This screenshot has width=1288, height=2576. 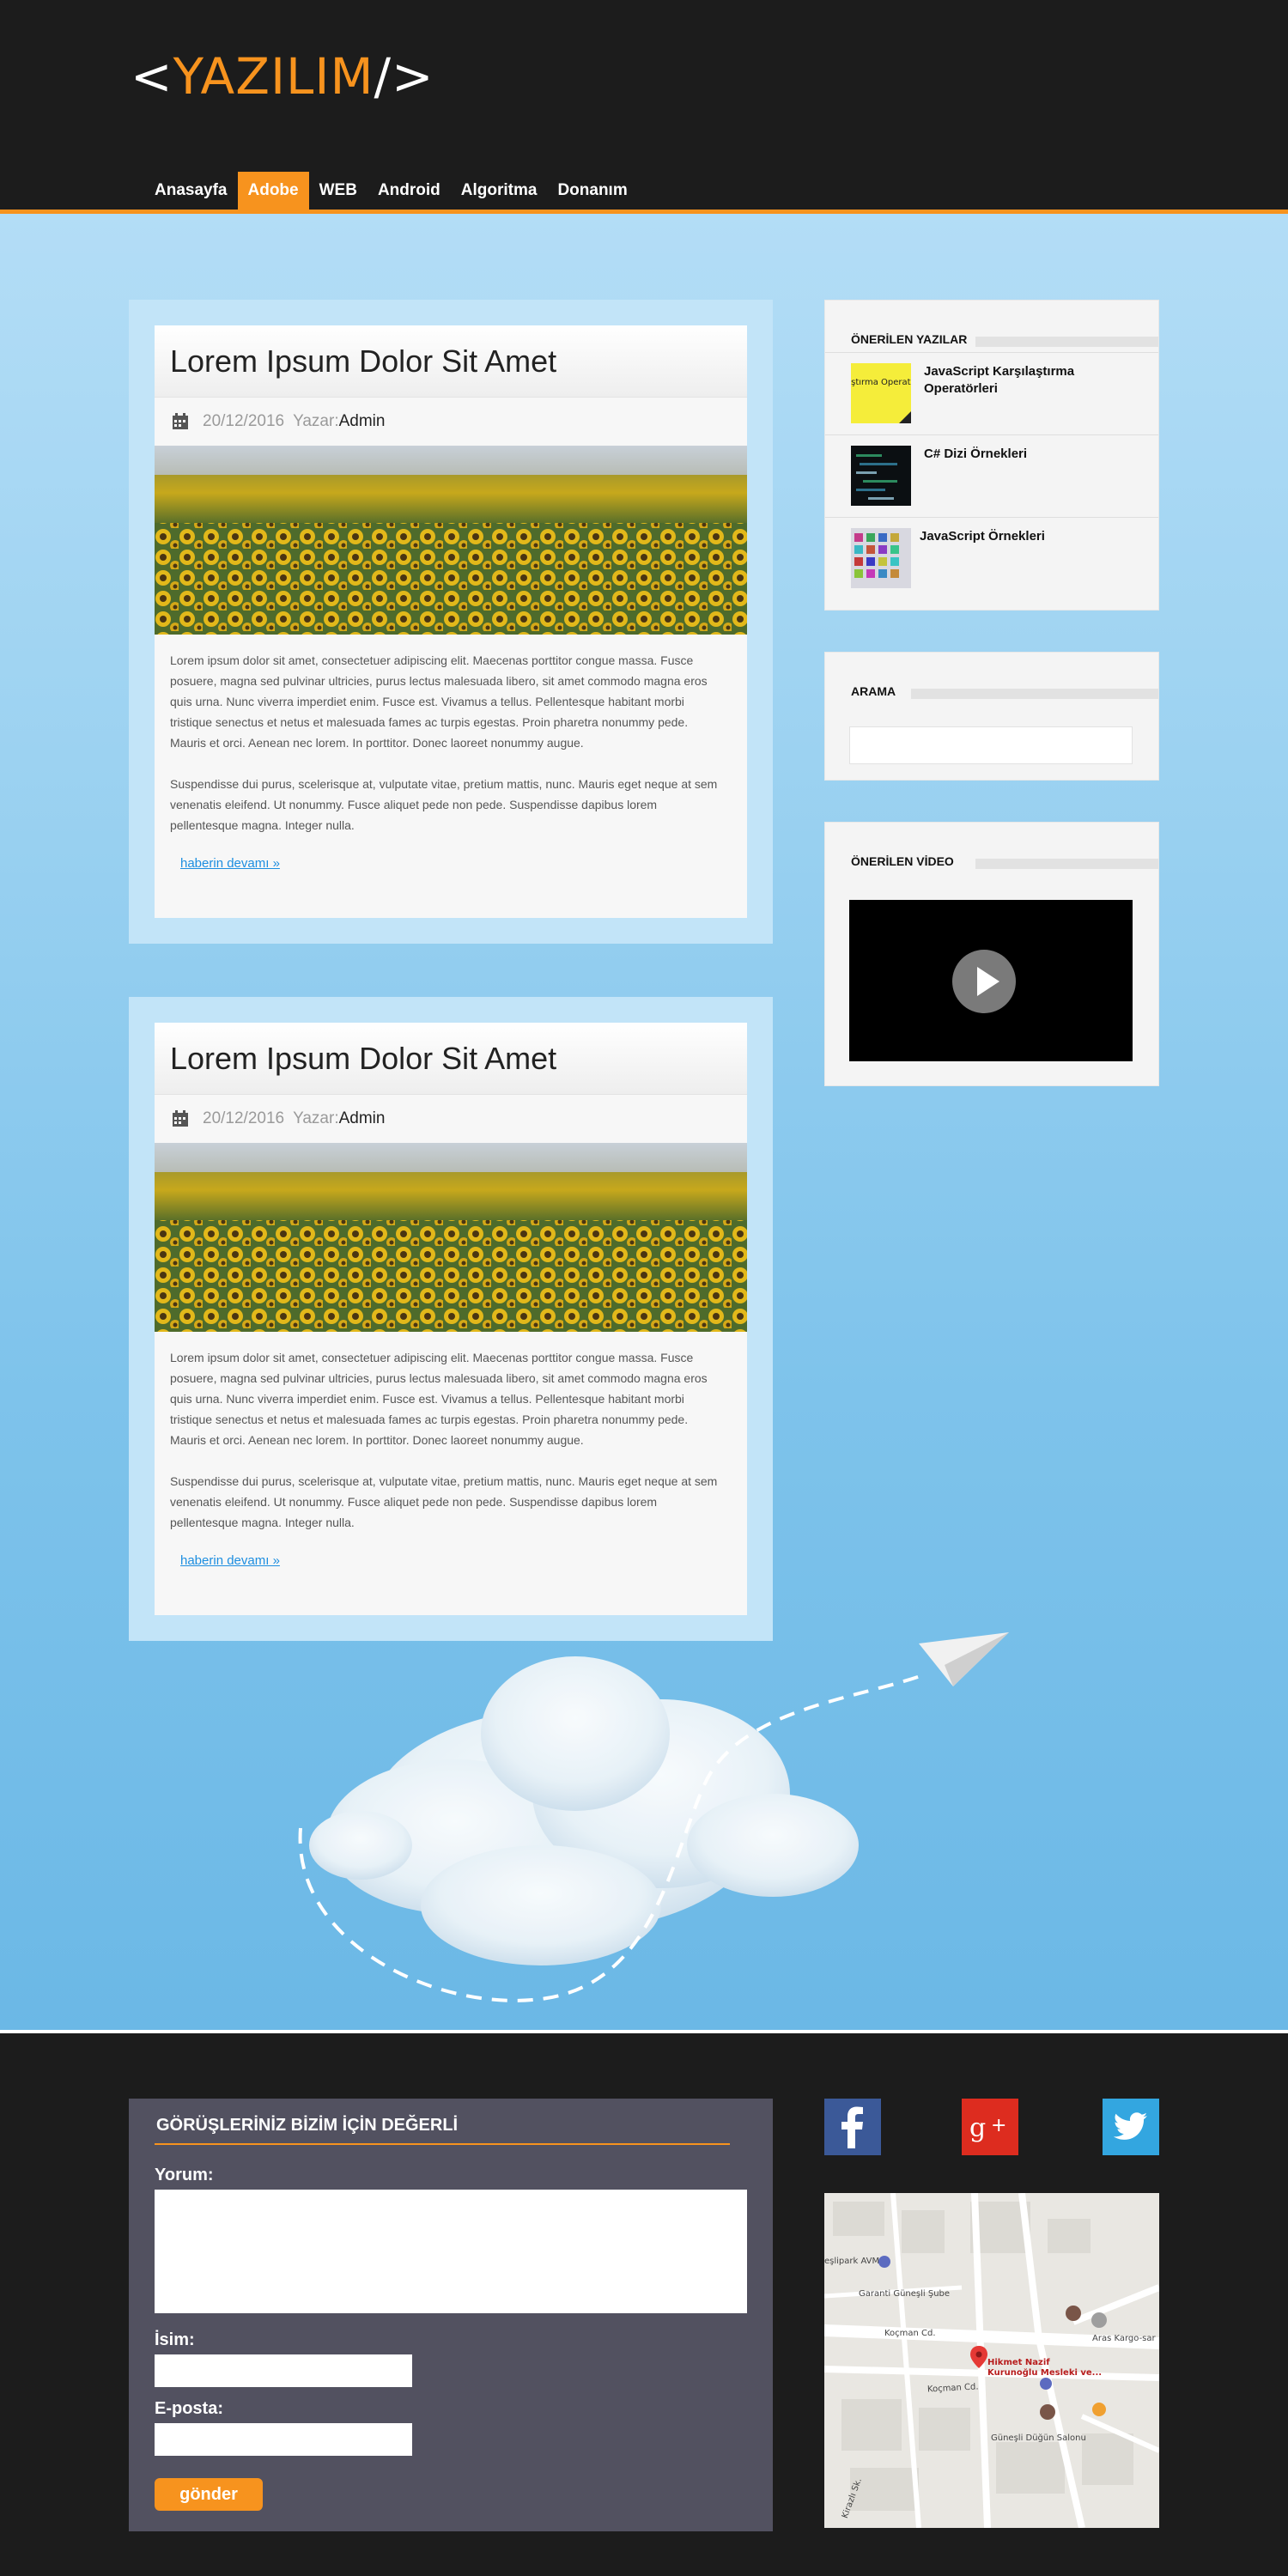 I want to click on name-label: İsim:, so click(x=175, y=2339).